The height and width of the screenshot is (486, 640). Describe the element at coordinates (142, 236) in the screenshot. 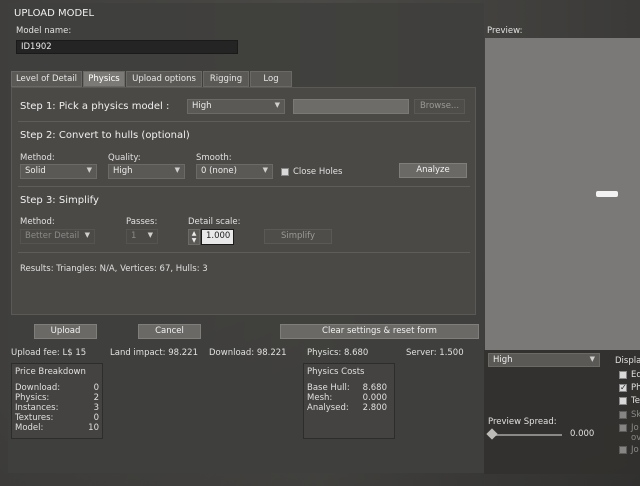

I see `passes-dropdown: 1 ▼` at that location.